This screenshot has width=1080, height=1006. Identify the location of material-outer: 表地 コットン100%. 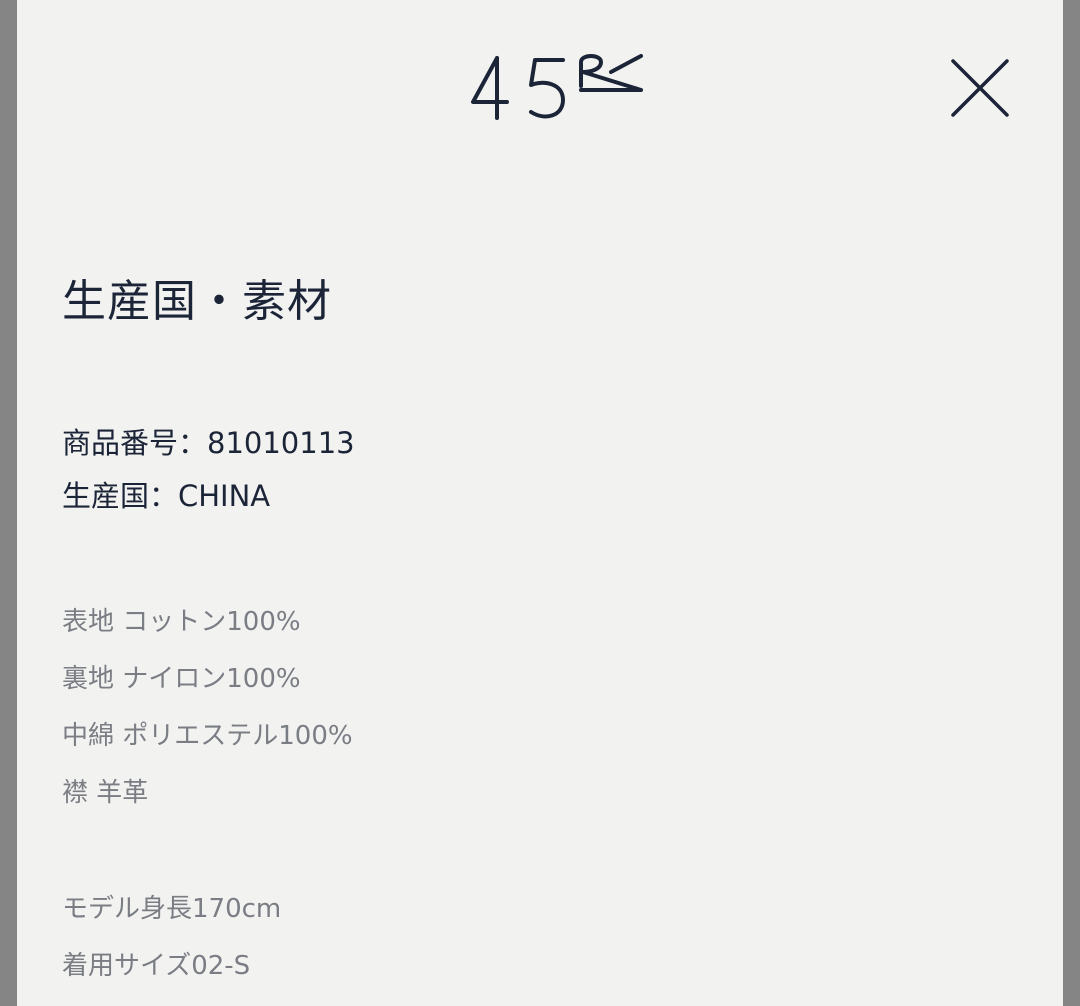
(181, 622).